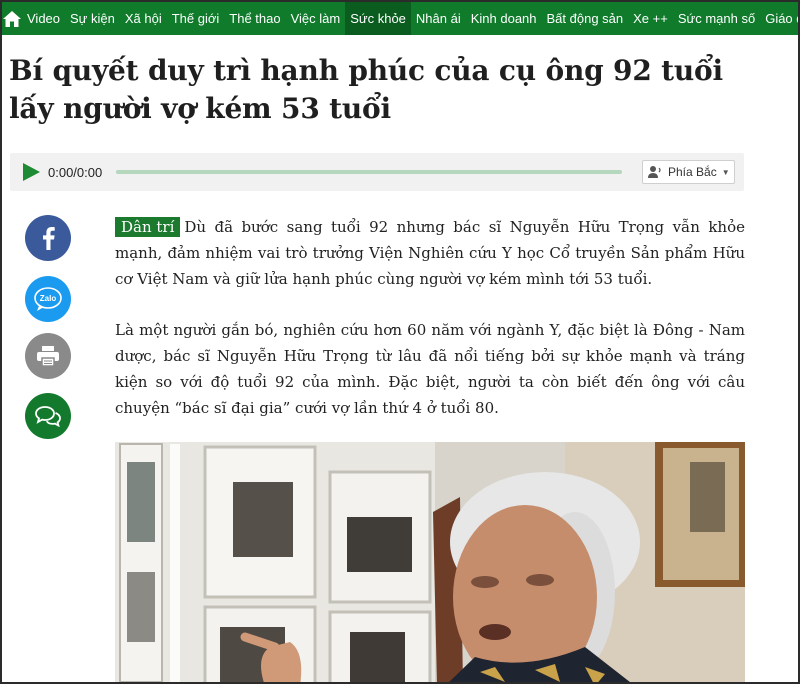 This screenshot has height=684, width=800. I want to click on home-icon, so click(12, 18).